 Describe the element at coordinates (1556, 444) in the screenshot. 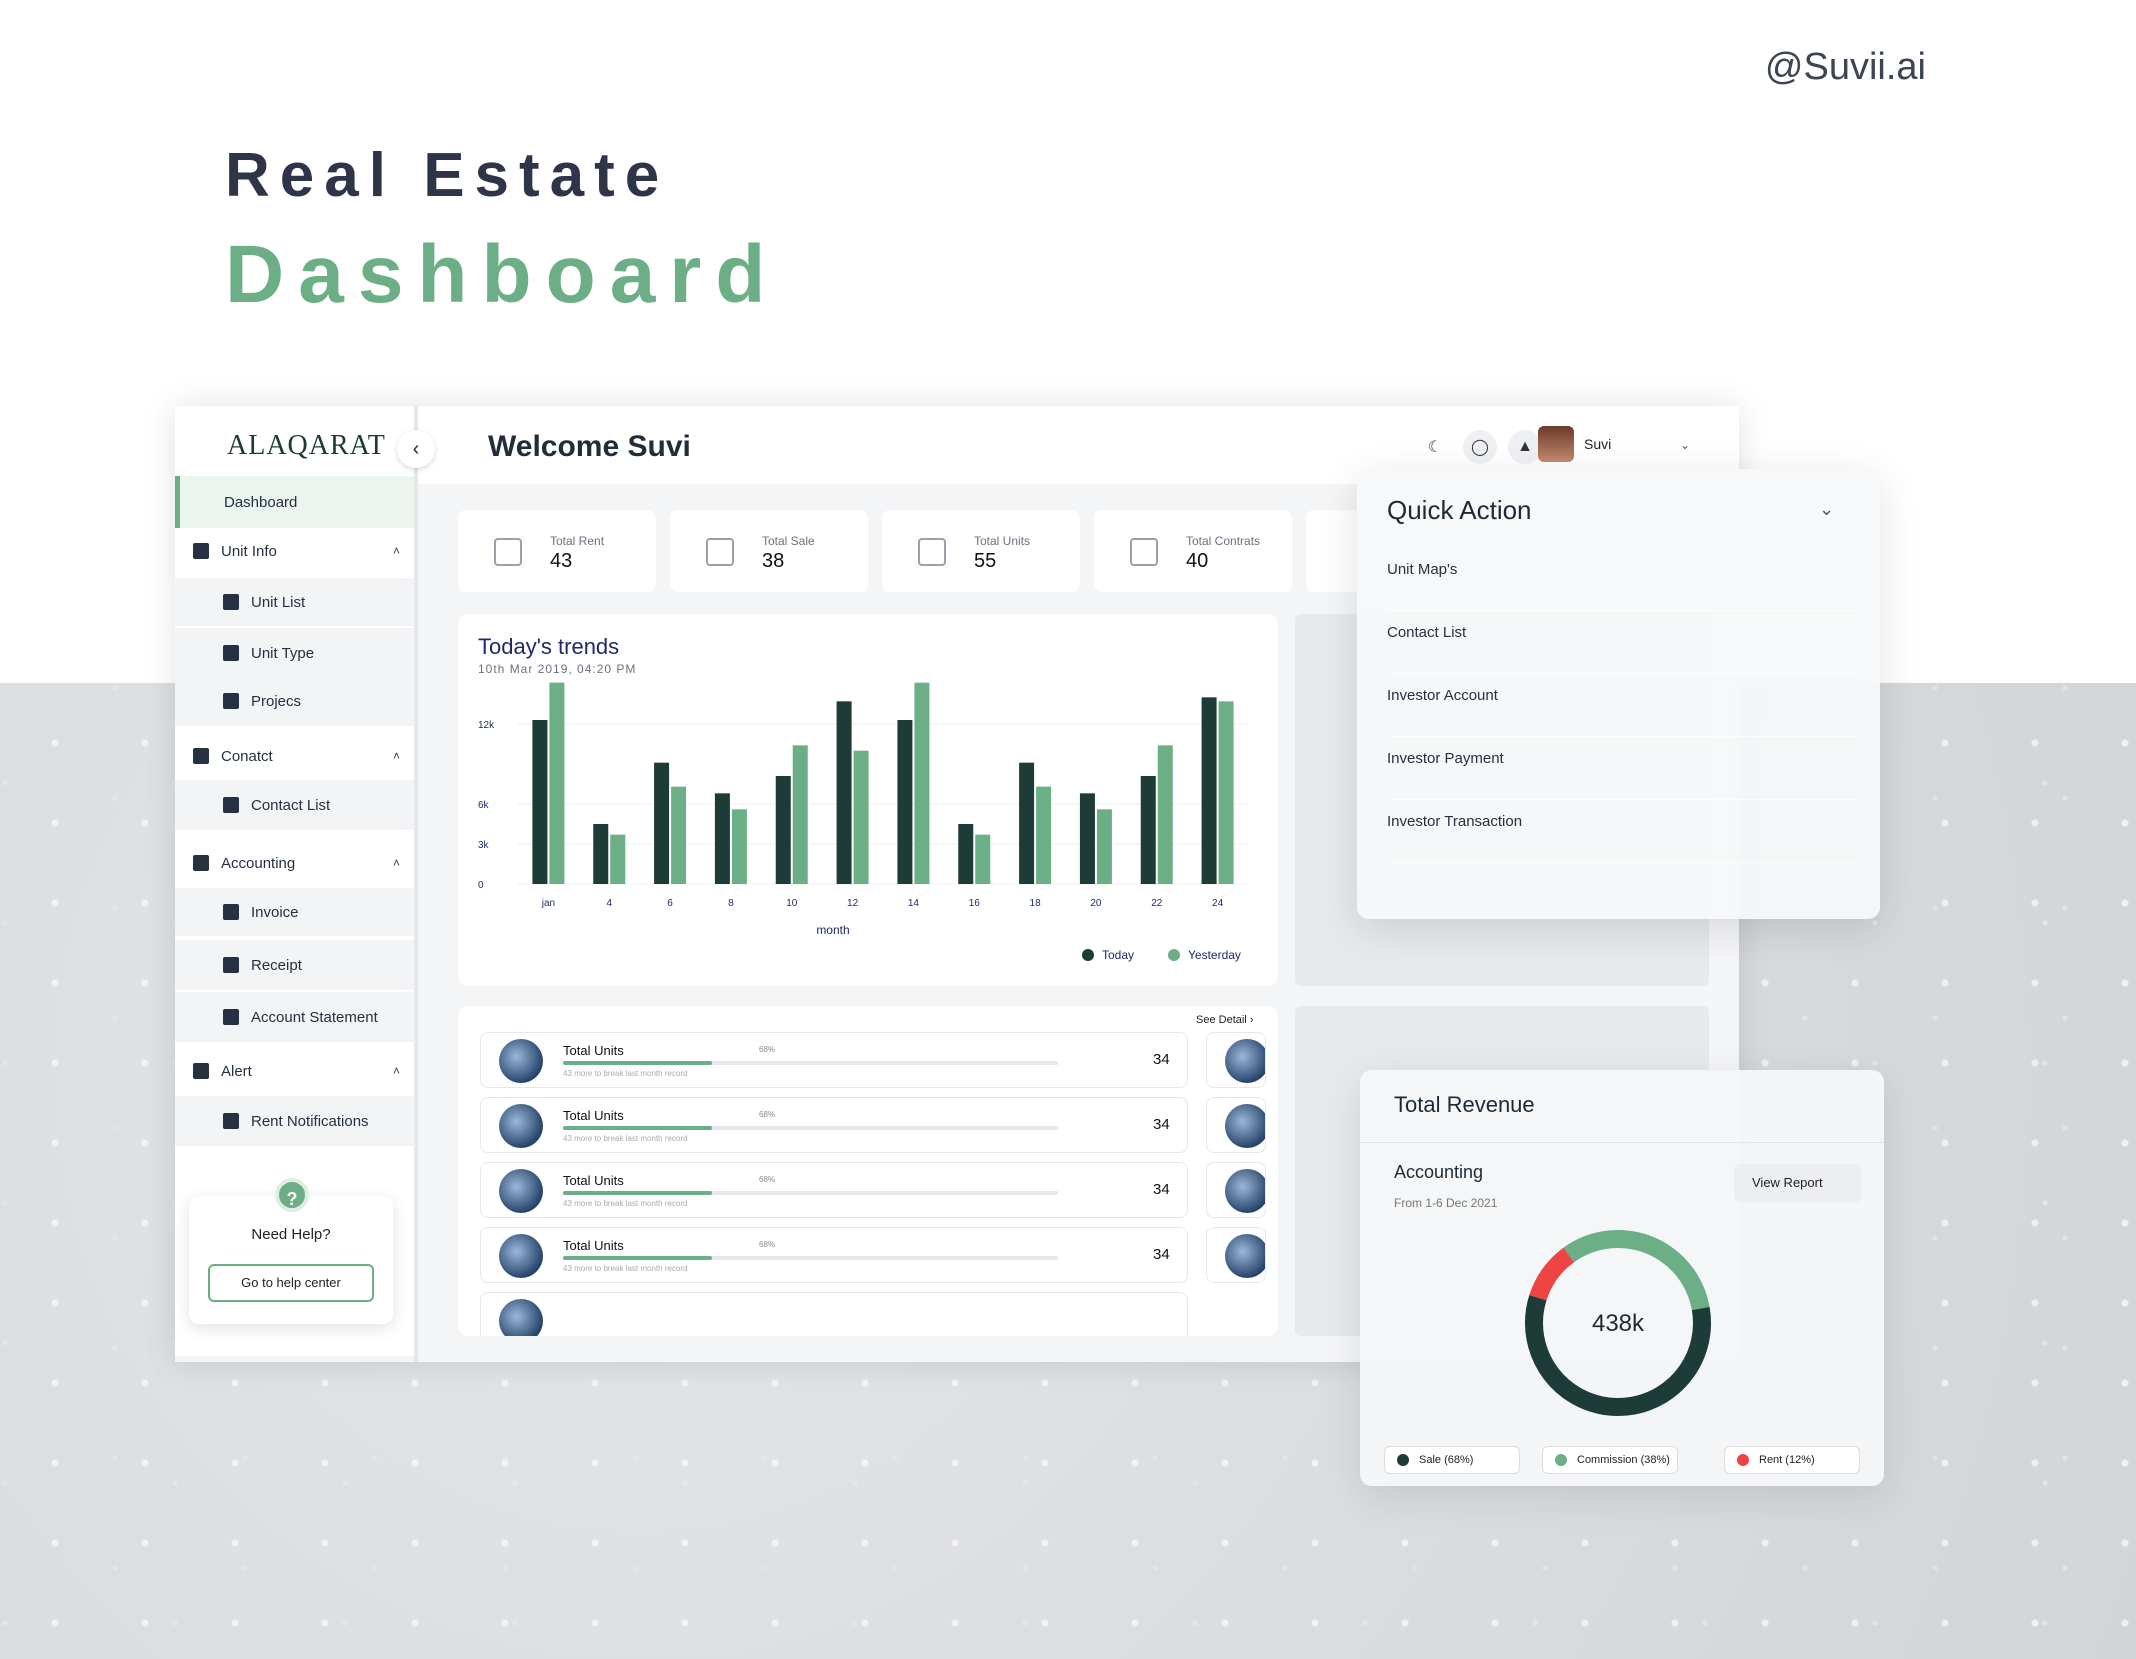

I see `avatar` at that location.